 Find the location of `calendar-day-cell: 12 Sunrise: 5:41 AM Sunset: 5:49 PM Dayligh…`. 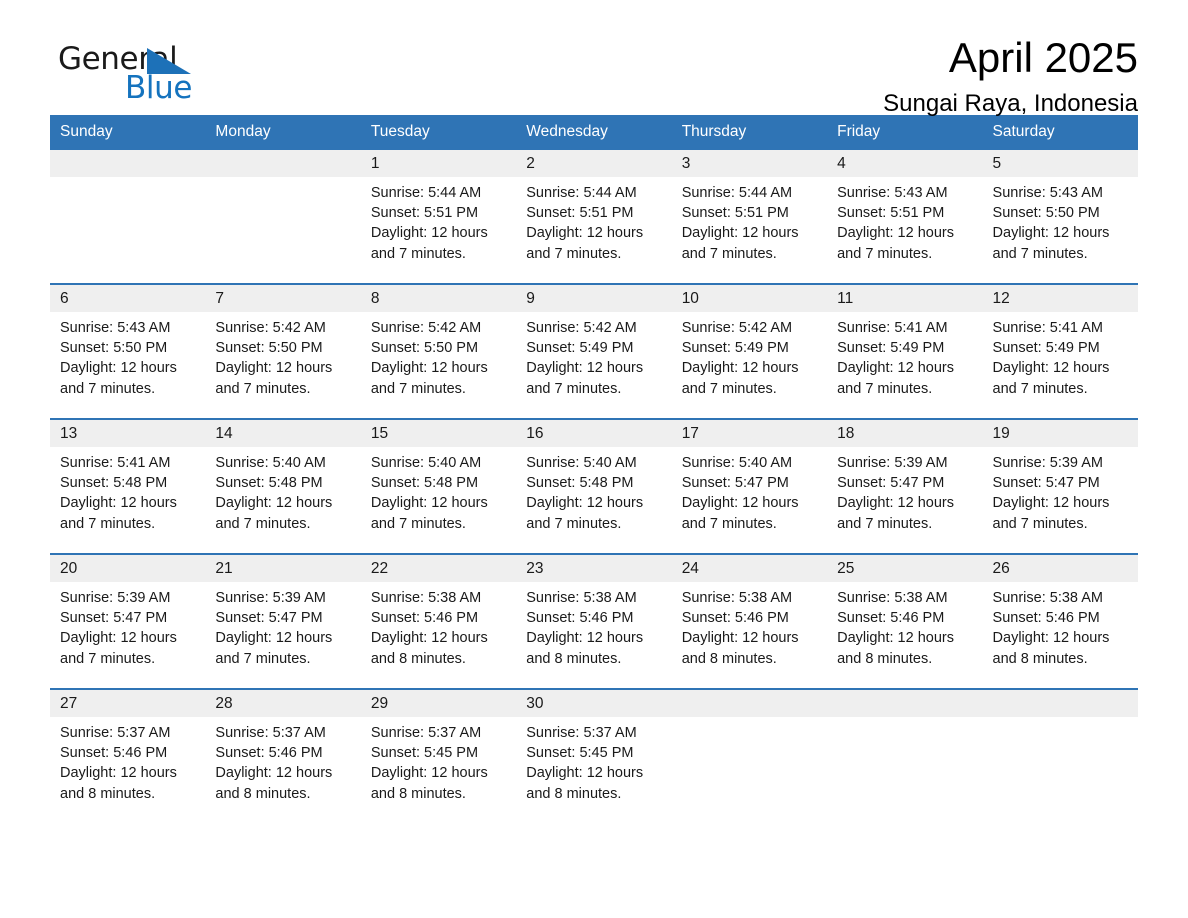

calendar-day-cell: 12 Sunrise: 5:41 AM Sunset: 5:49 PM Dayligh… is located at coordinates (1060, 351).